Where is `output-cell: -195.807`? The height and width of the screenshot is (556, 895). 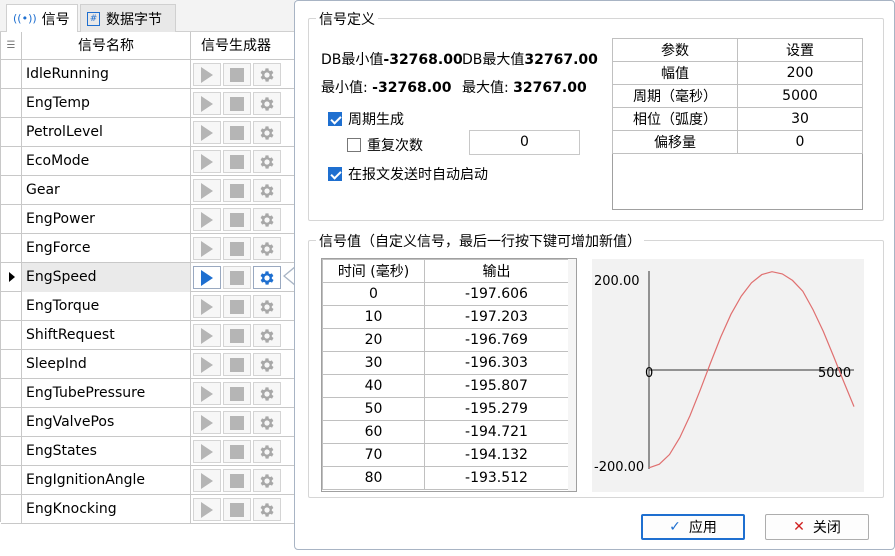 output-cell: -195.807 is located at coordinates (496, 386).